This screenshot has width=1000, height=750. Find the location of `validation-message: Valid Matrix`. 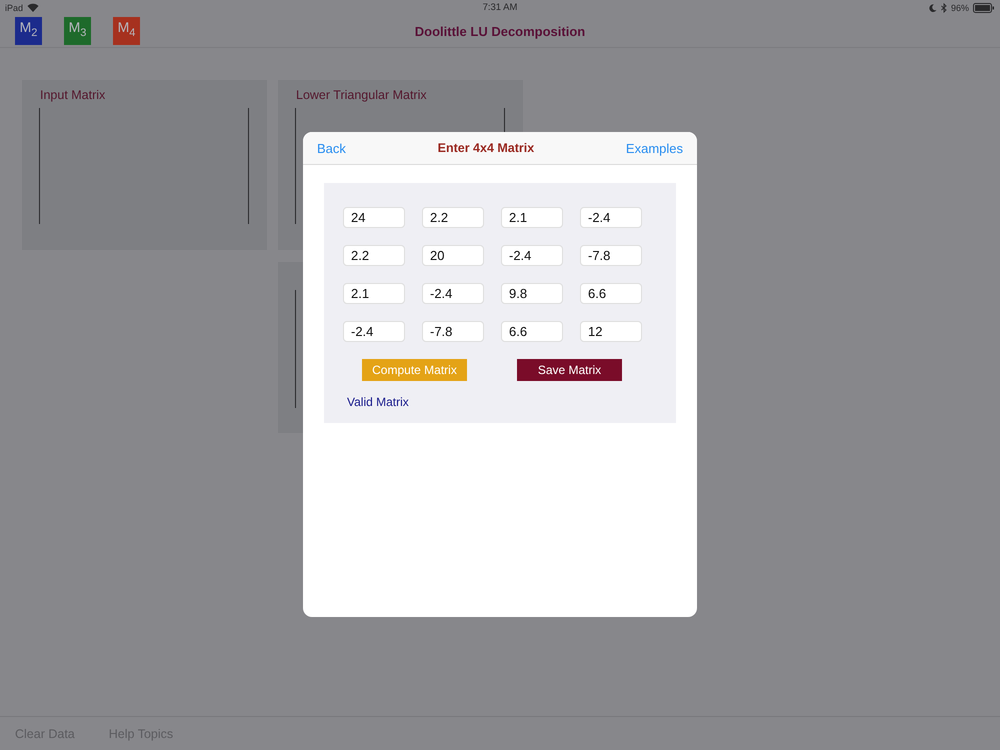

validation-message: Valid Matrix is located at coordinates (378, 401).